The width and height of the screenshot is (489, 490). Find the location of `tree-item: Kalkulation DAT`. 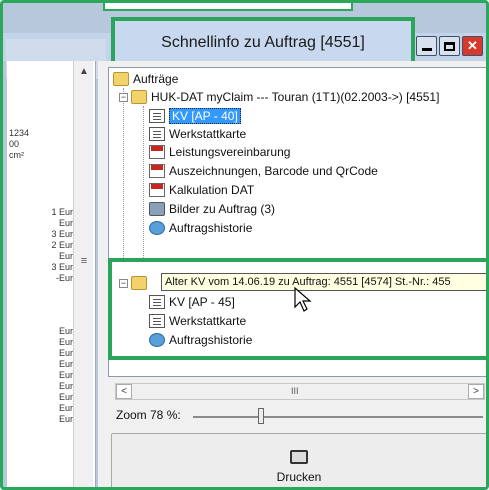

tree-item: Kalkulation DAT is located at coordinates (201, 190).